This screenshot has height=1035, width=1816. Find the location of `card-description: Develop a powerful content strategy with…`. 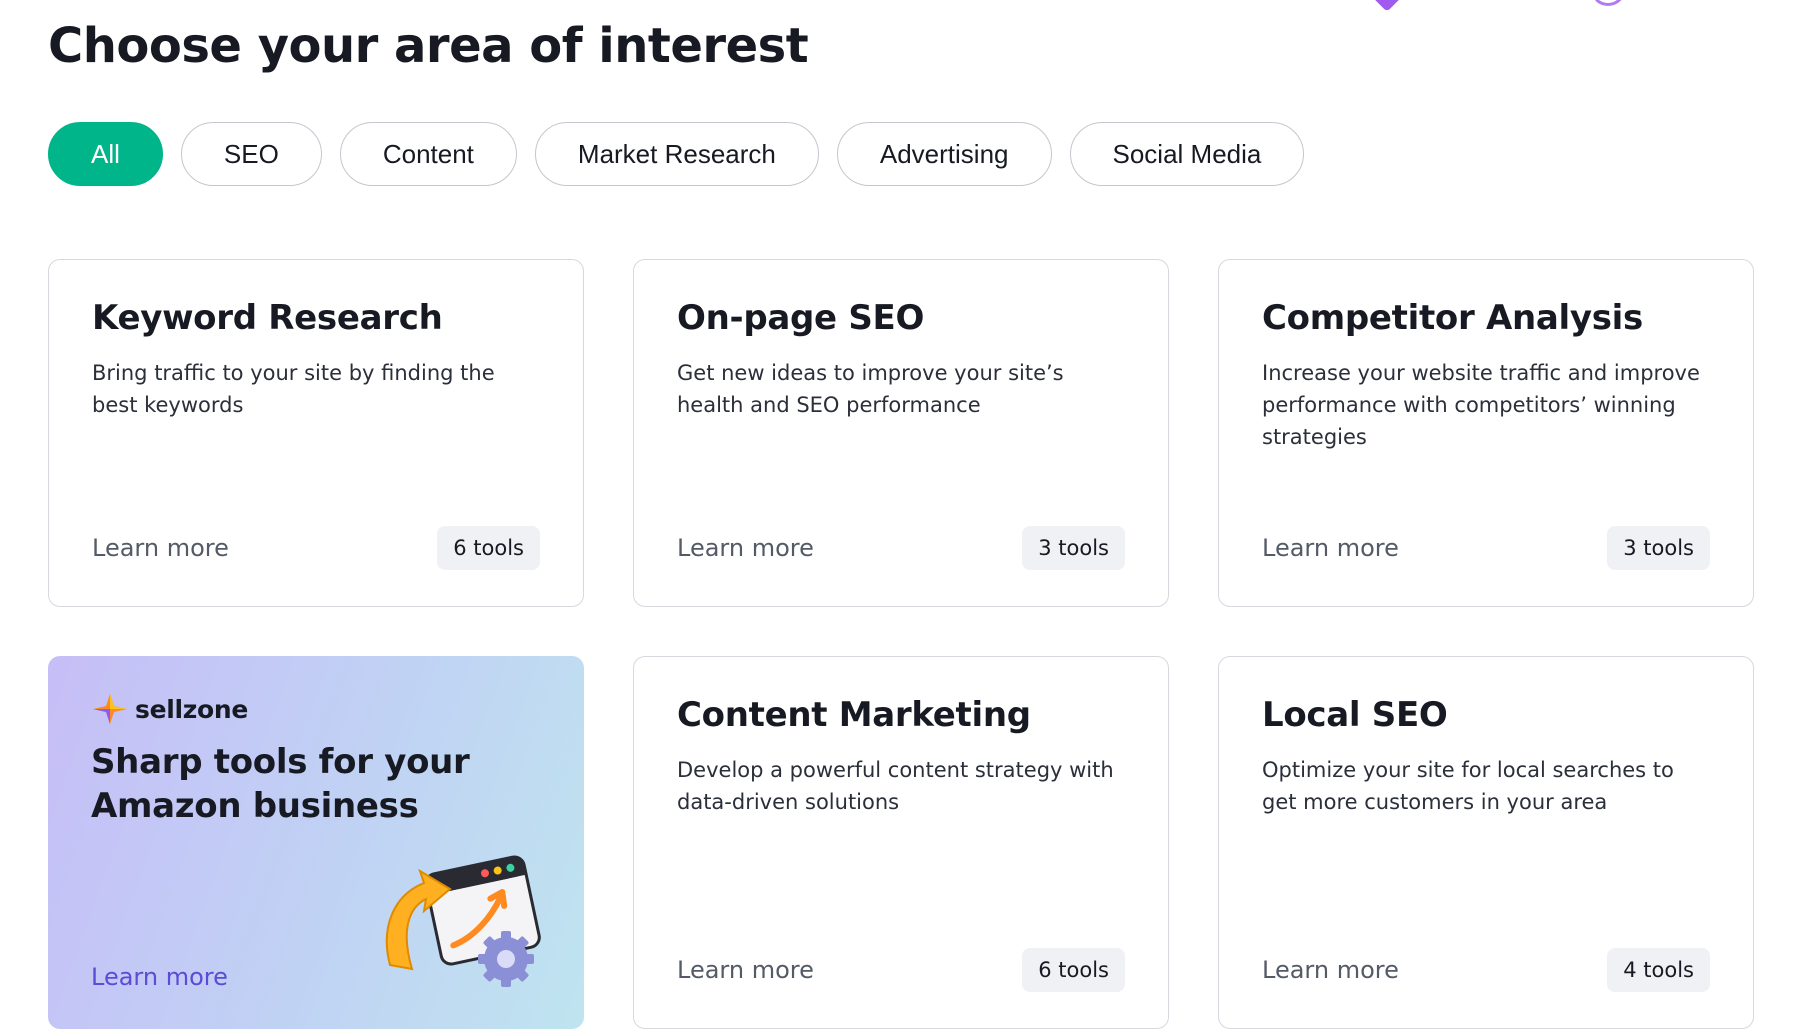

card-description: Develop a powerful content strategy with… is located at coordinates (895, 785).